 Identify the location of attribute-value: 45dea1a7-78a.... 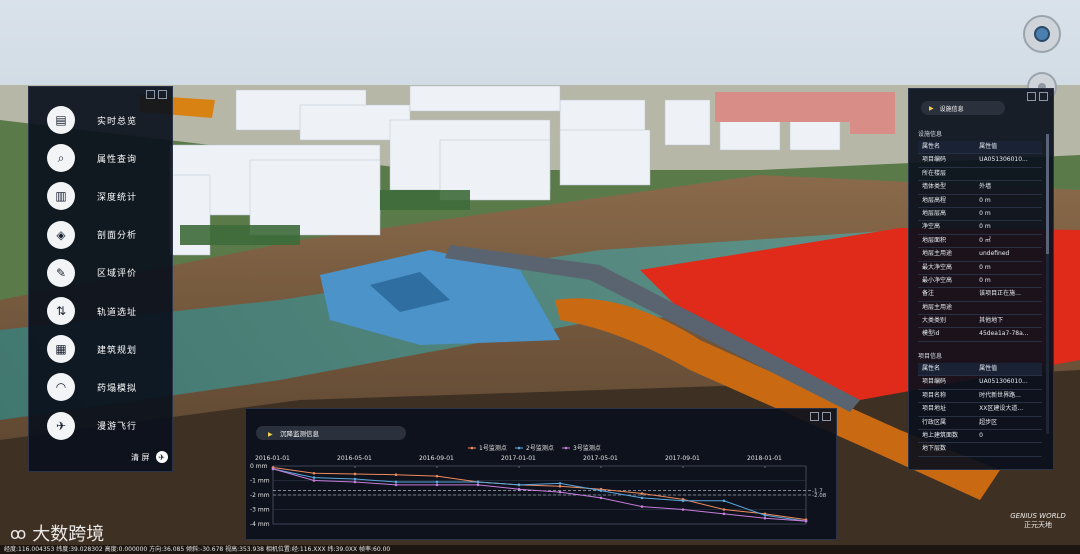
(1004, 334).